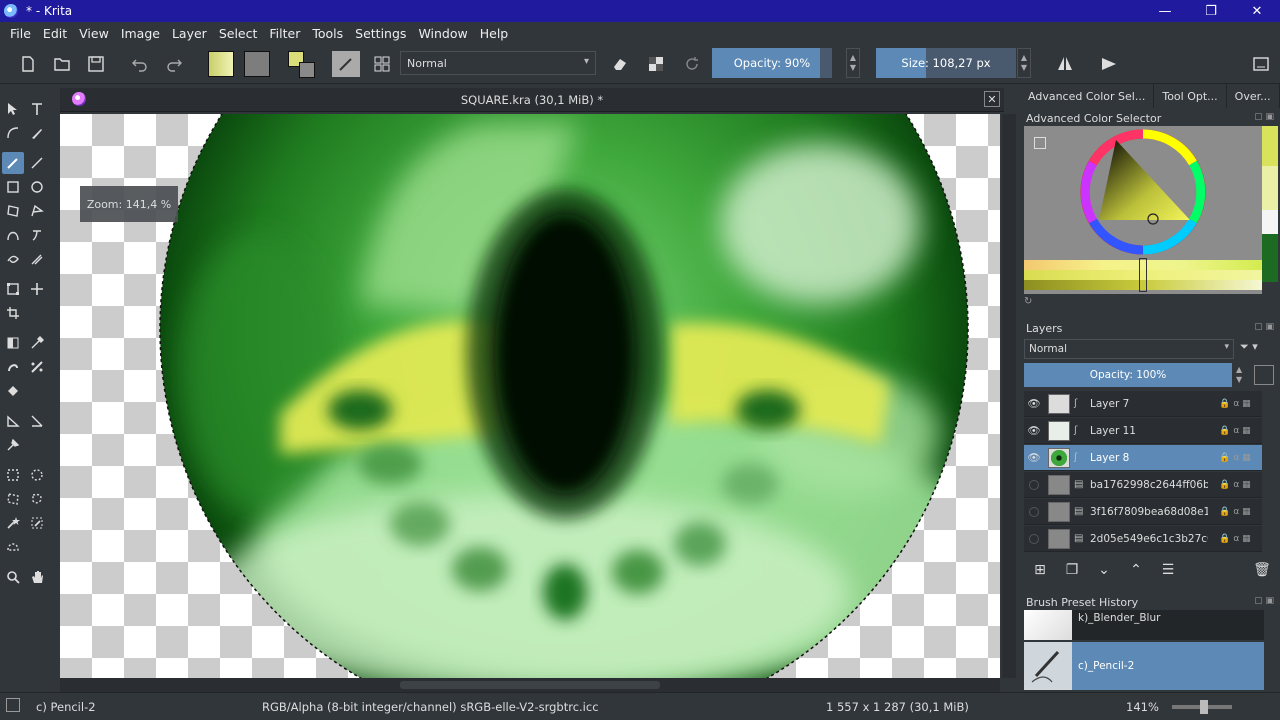 Image resolution: width=1280 pixels, height=720 pixels. Describe the element at coordinates (1261, 64) in the screenshot. I see `docker-toggle-icon` at that location.